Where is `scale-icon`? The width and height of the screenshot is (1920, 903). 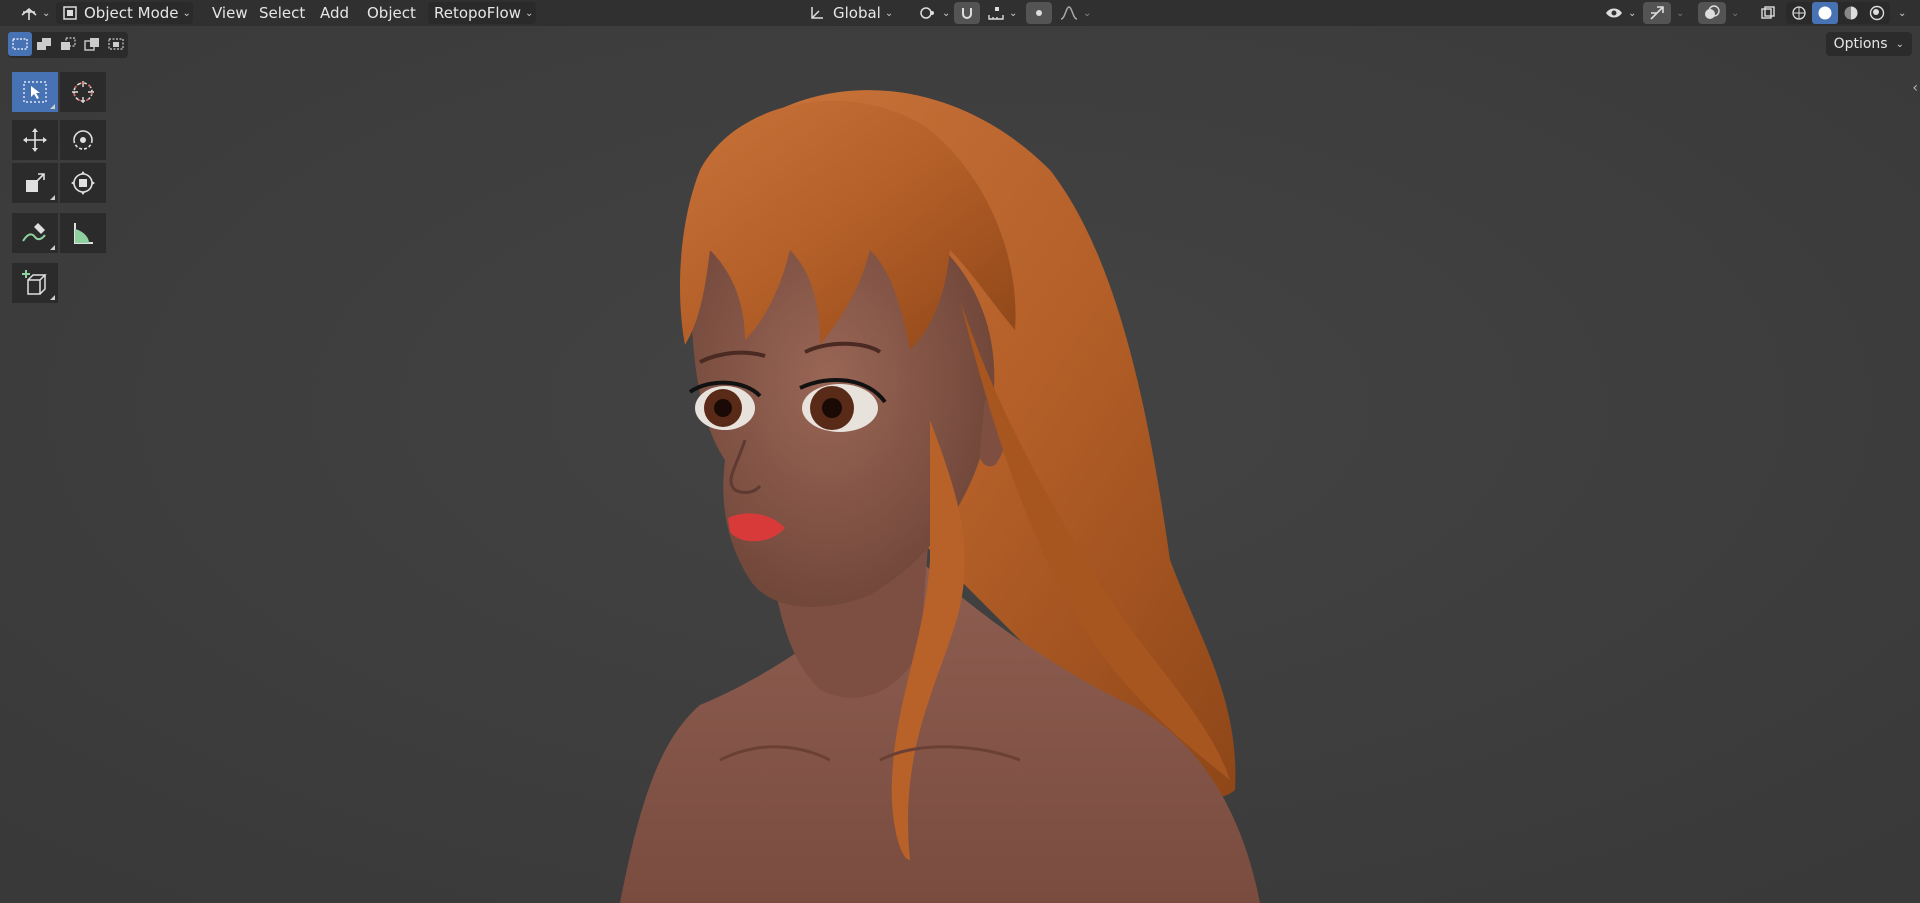
scale-icon is located at coordinates (35, 183).